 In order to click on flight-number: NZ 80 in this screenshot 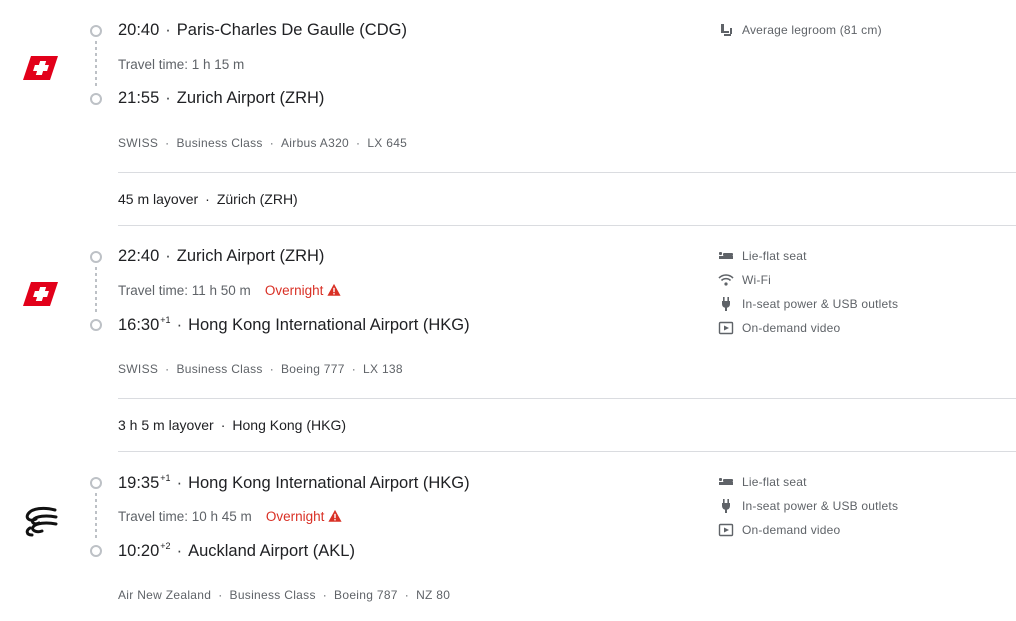, I will do `click(433, 595)`.